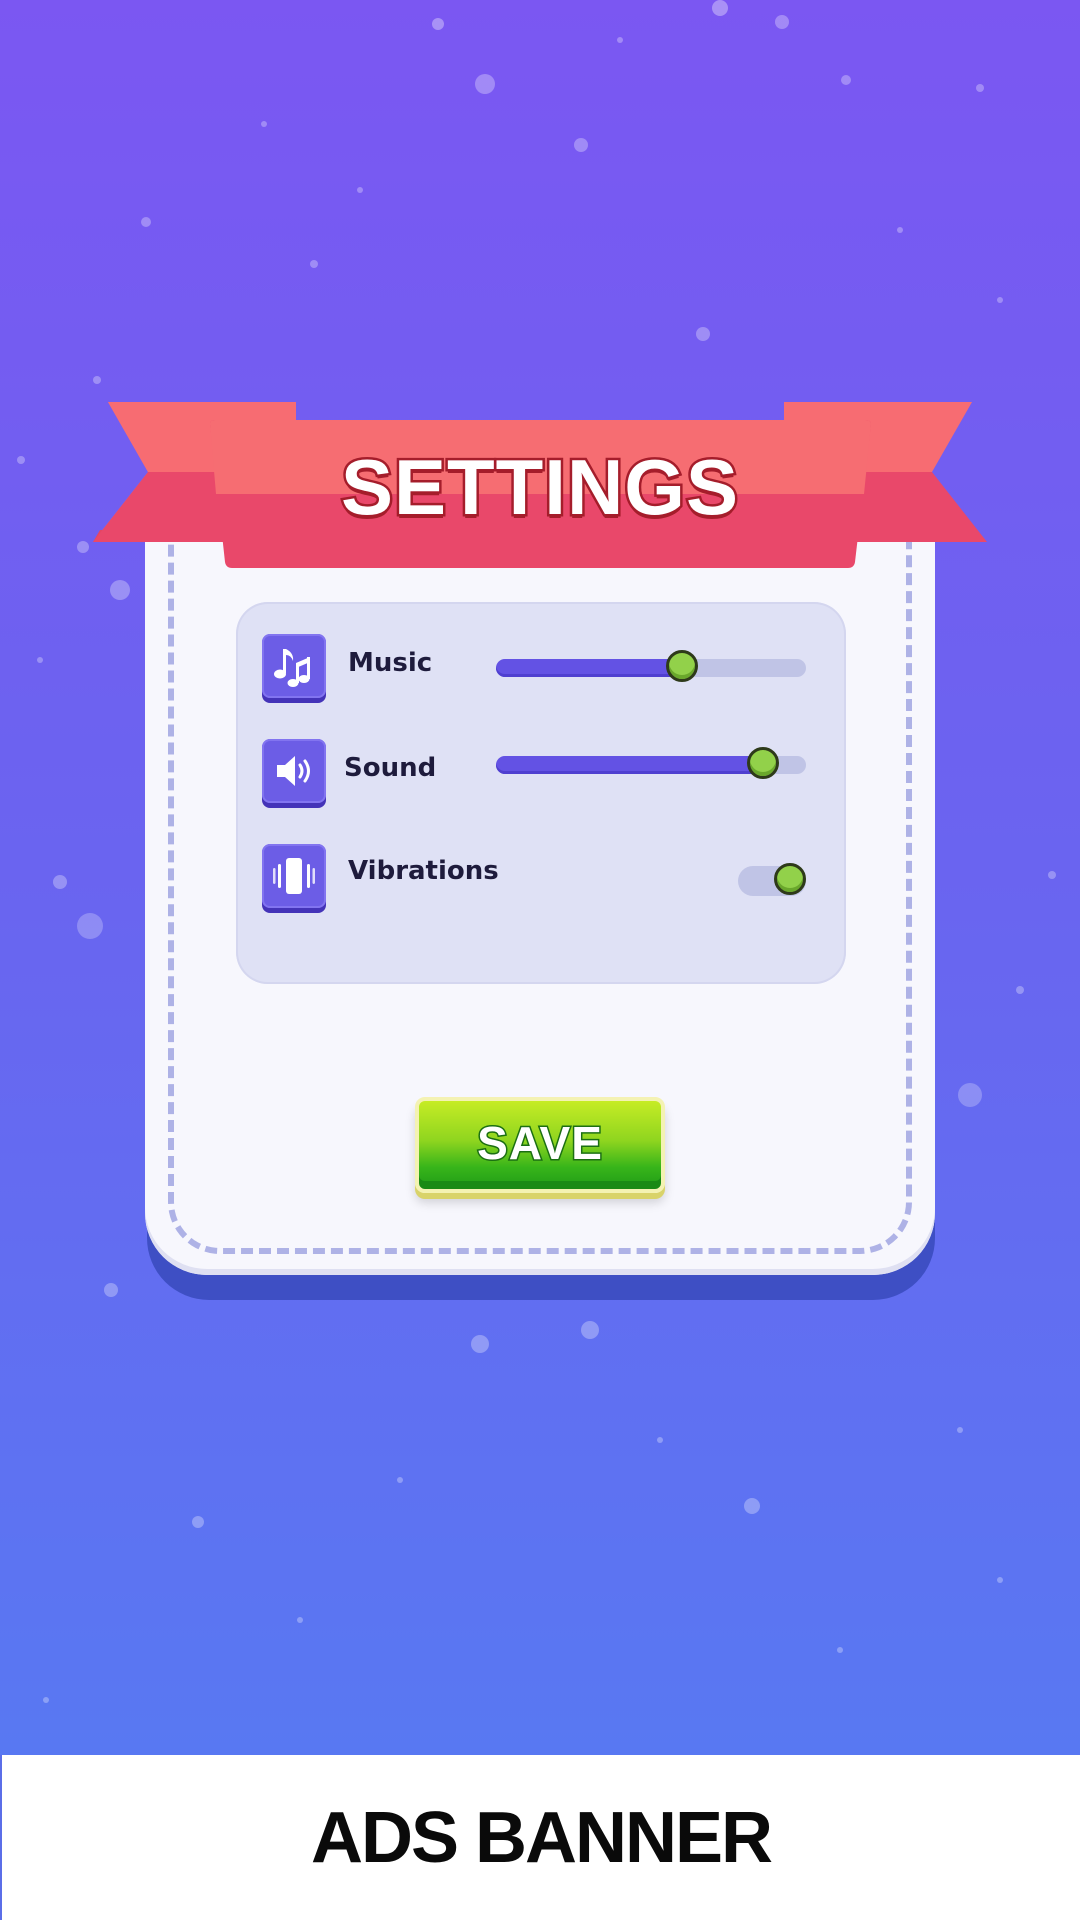 The image size is (1080, 1920). I want to click on music-notes-icon, so click(294, 666).